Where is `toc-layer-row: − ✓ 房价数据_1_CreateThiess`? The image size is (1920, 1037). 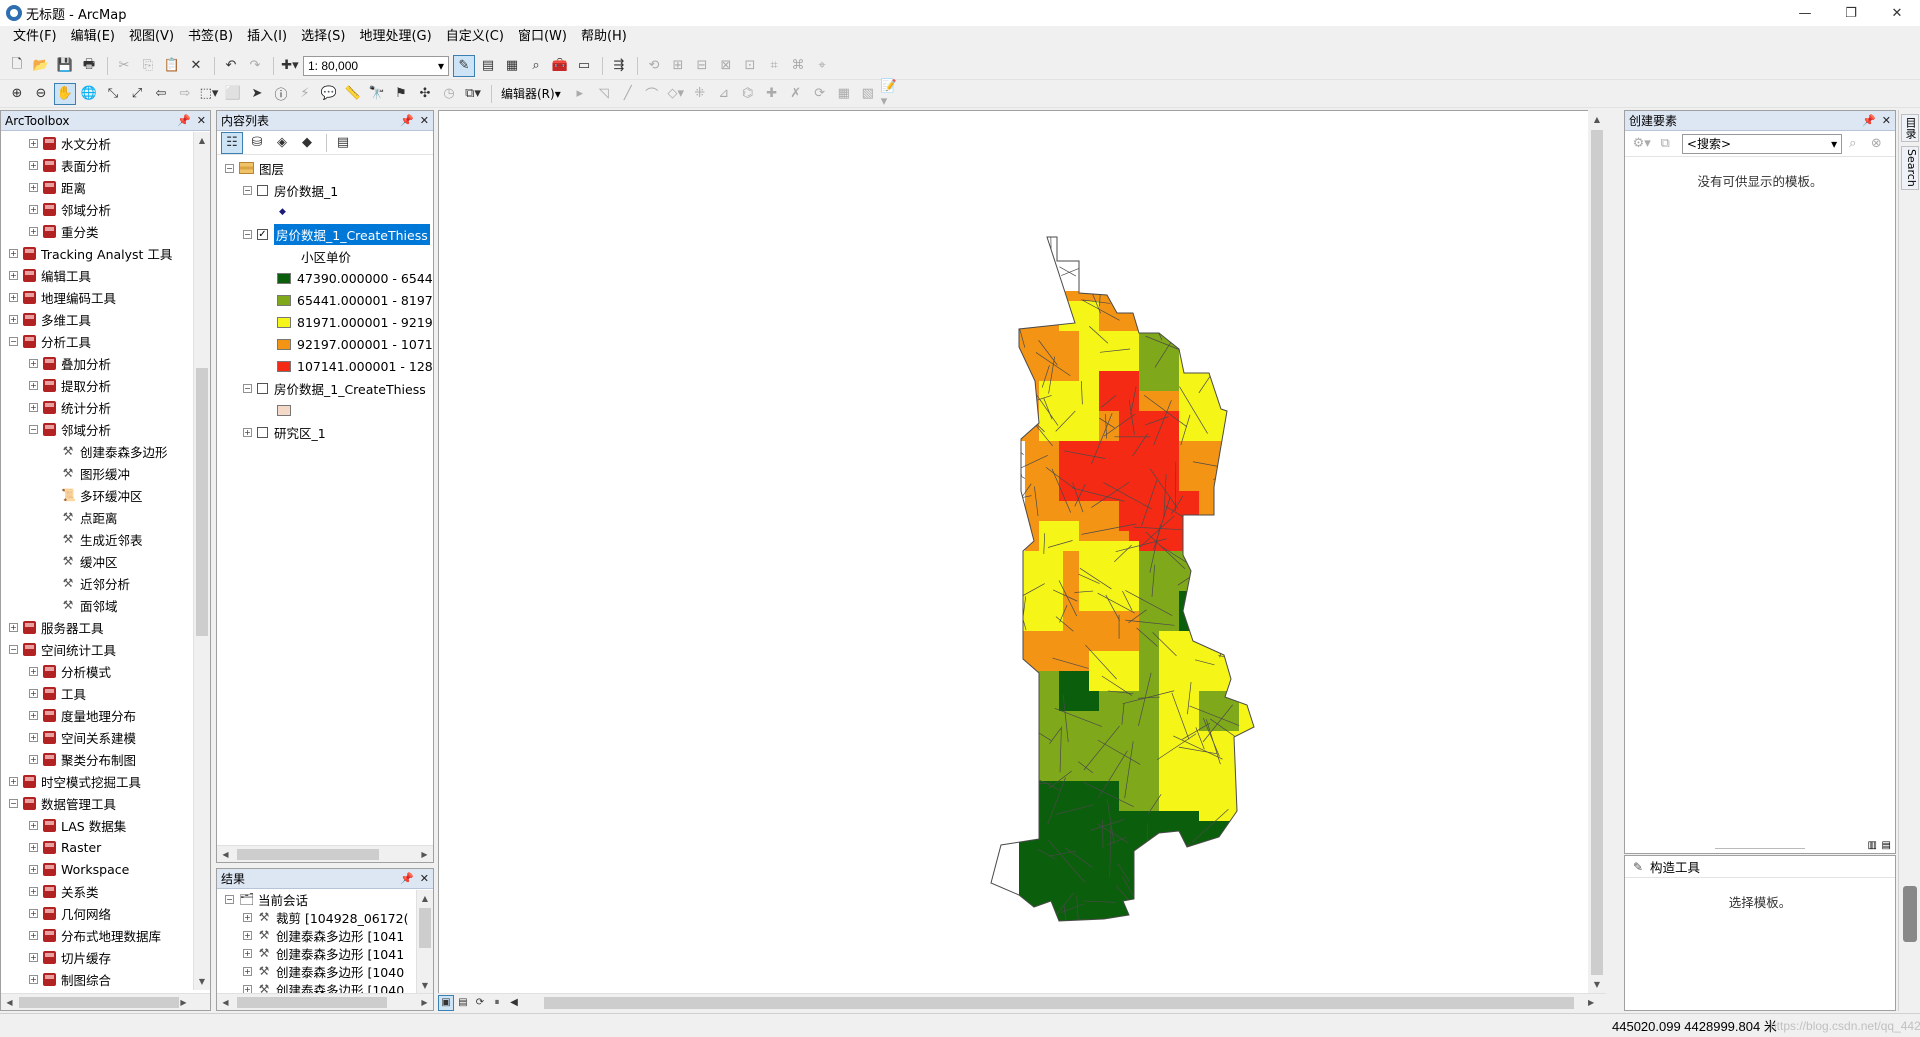 toc-layer-row: − ✓ 房价数据_1_CreateThiess is located at coordinates (325, 234).